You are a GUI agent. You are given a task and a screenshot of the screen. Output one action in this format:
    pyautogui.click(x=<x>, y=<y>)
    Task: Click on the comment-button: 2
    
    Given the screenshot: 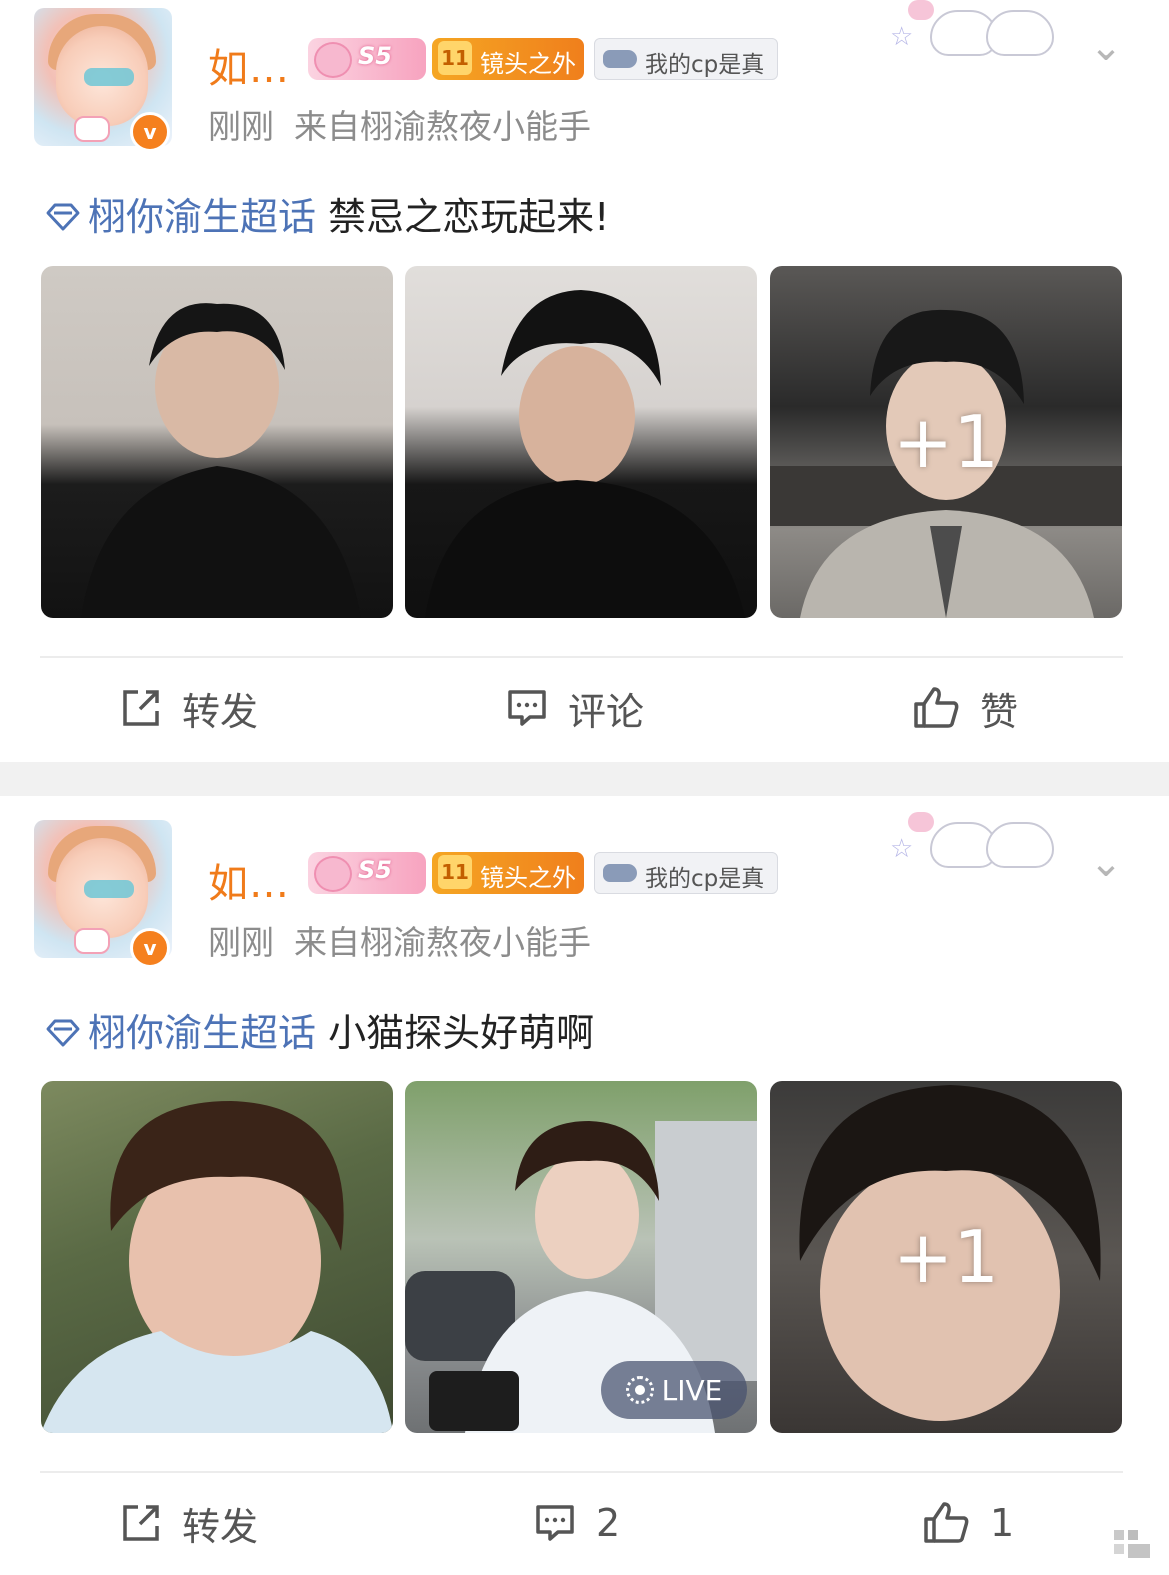 What is the action you would take?
    pyautogui.click(x=577, y=1523)
    